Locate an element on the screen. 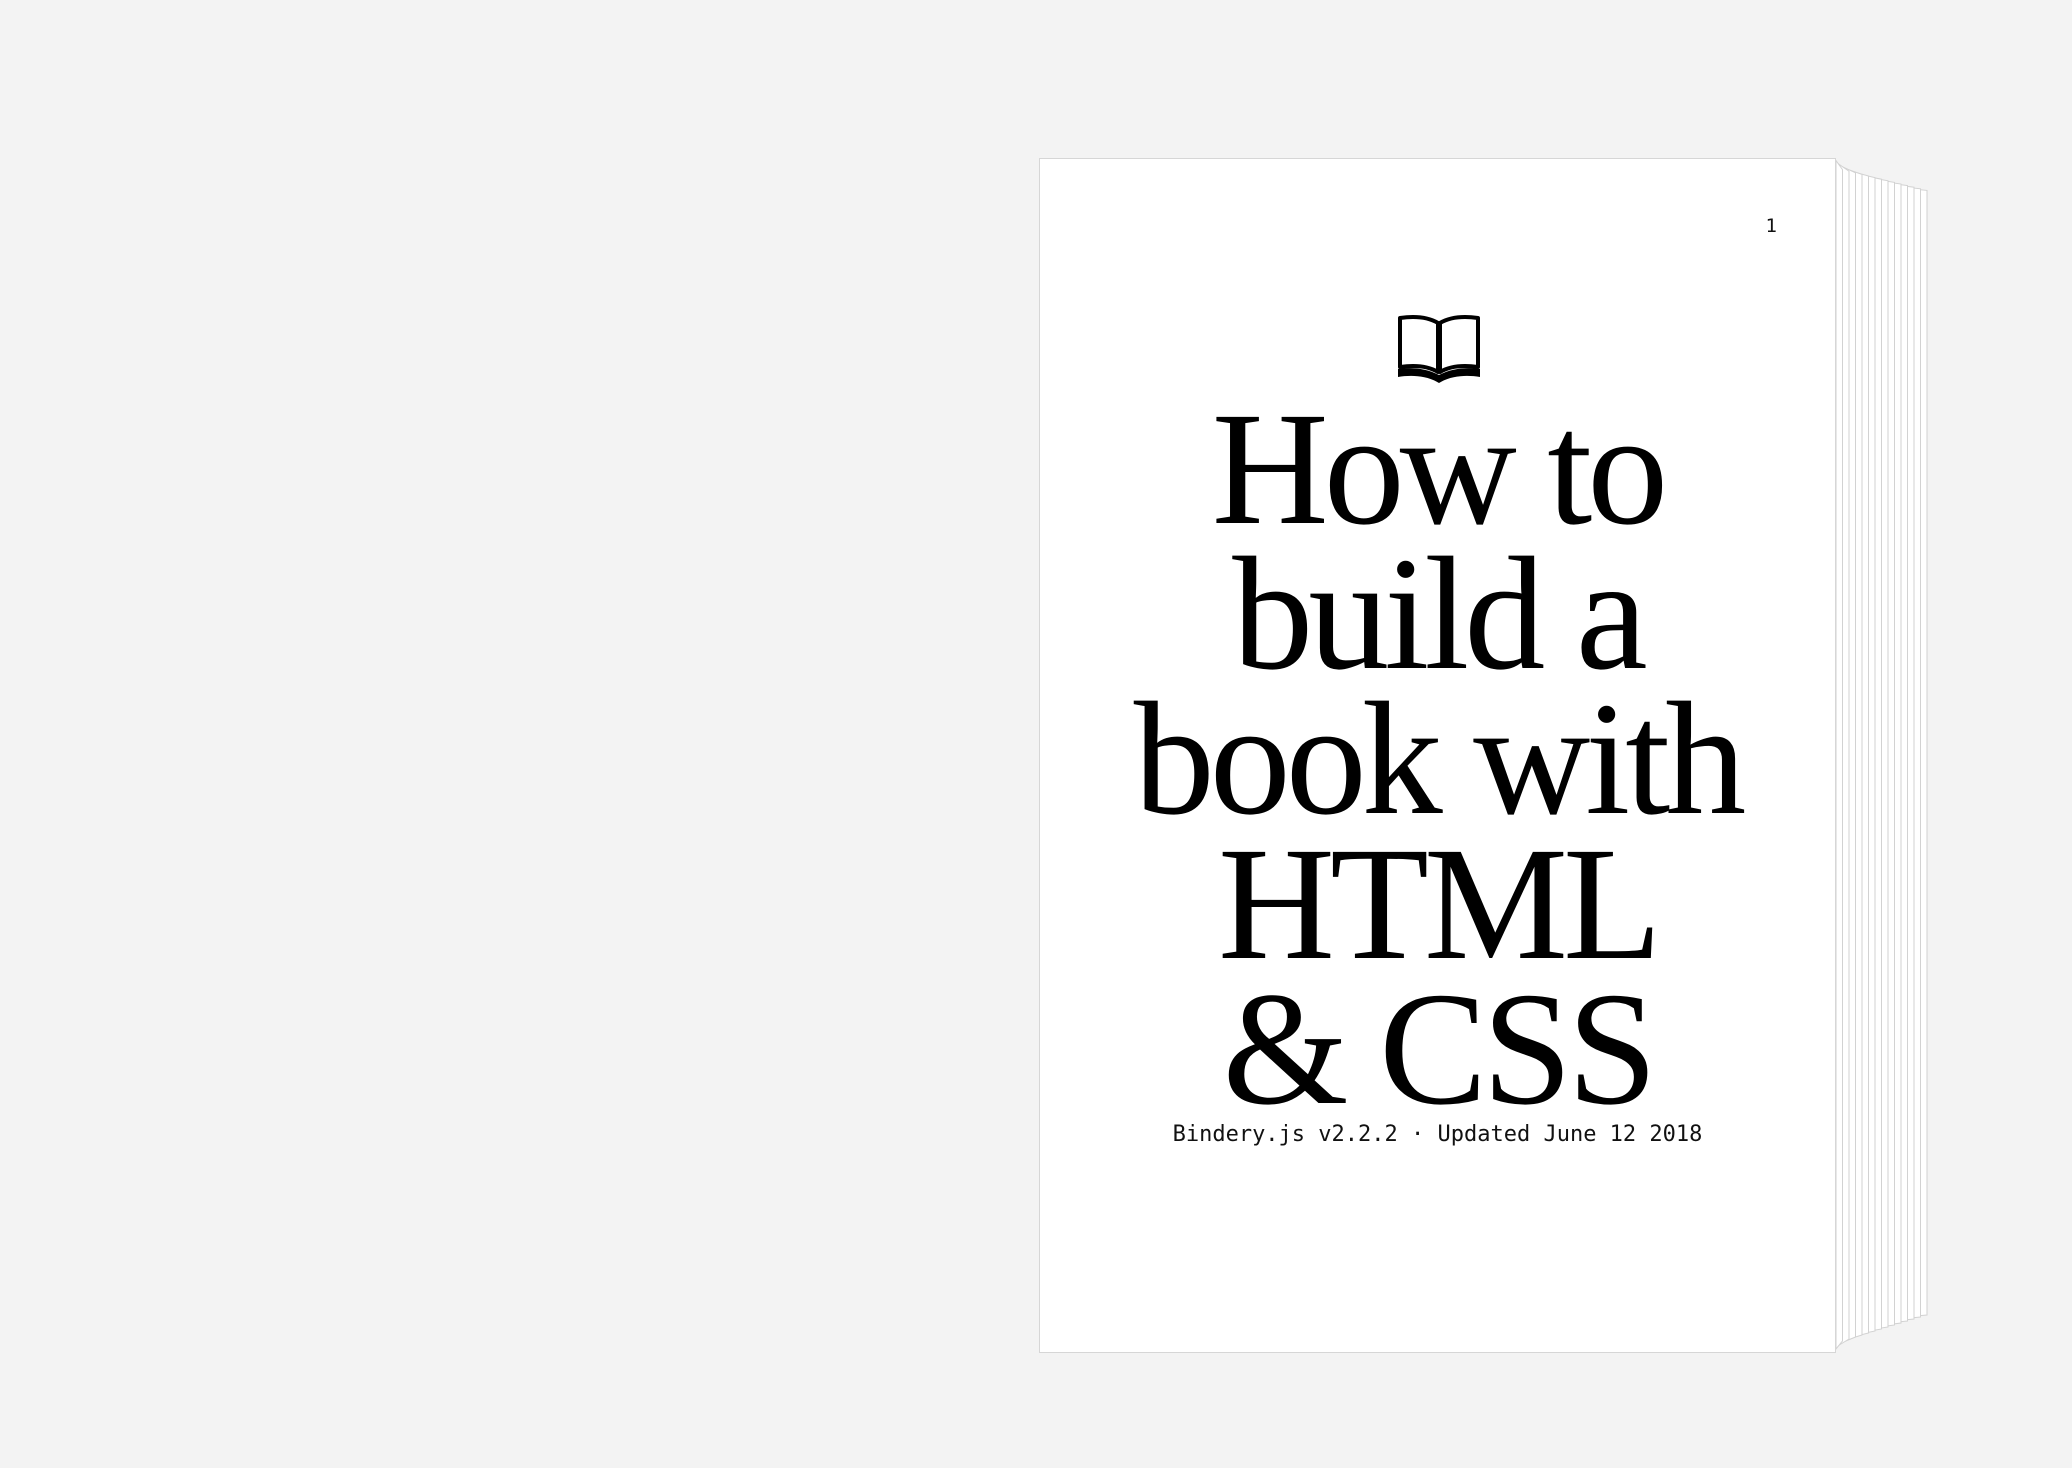 Image resolution: width=2072 pixels, height=1468 pixels. title-line: build a is located at coordinates (1439, 614).